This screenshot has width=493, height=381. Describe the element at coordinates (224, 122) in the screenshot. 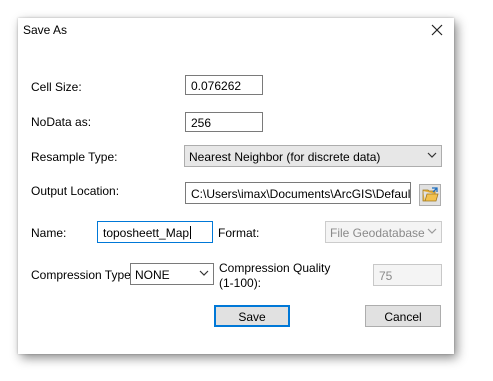

I see `nodata-input: 256` at that location.